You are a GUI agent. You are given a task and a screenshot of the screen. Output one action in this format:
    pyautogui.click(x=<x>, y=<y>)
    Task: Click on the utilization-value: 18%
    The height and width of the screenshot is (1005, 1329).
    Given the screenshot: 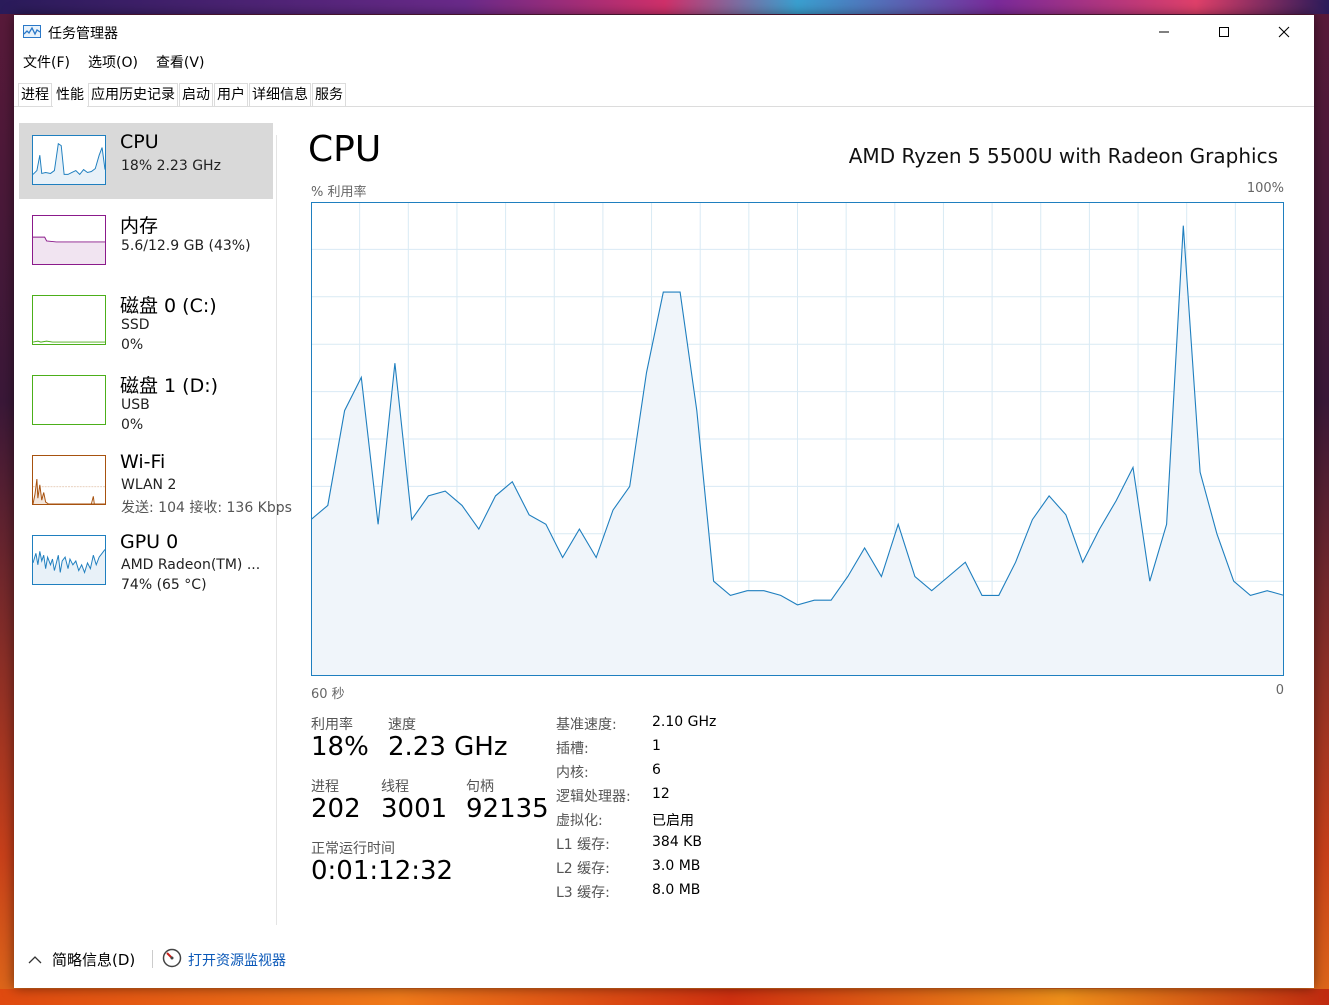 What is the action you would take?
    pyautogui.click(x=340, y=747)
    